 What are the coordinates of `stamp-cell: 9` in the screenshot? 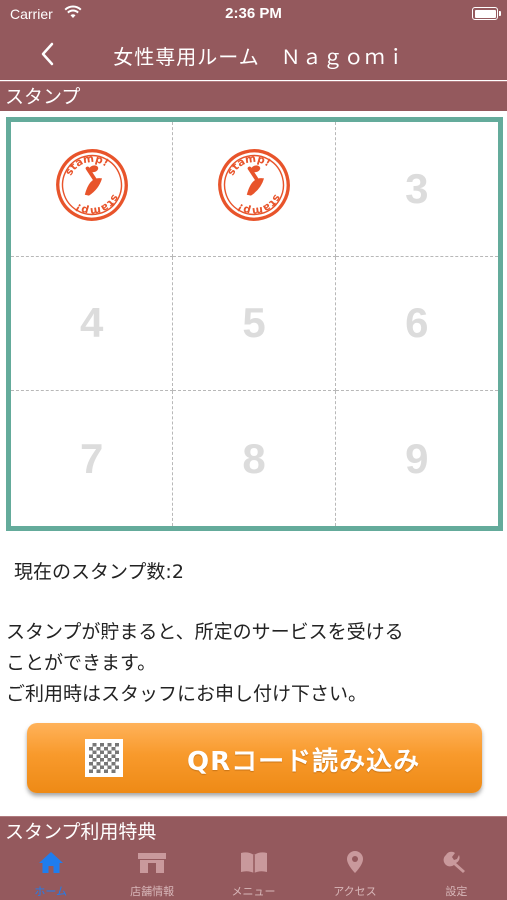 It's located at (417, 458).